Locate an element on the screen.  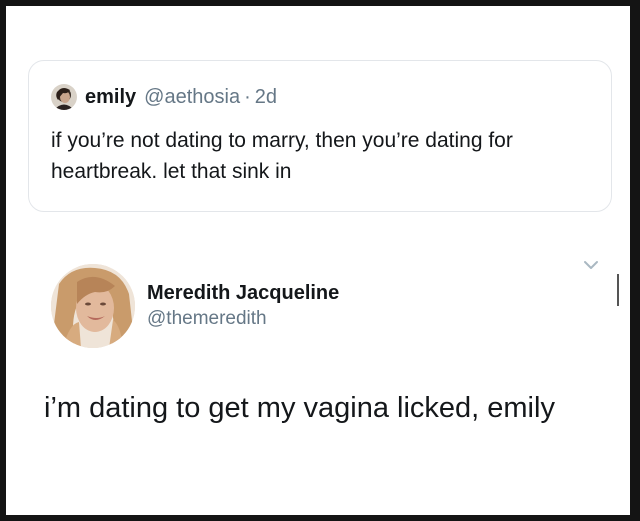
scrollbar is located at coordinates (618, 290).